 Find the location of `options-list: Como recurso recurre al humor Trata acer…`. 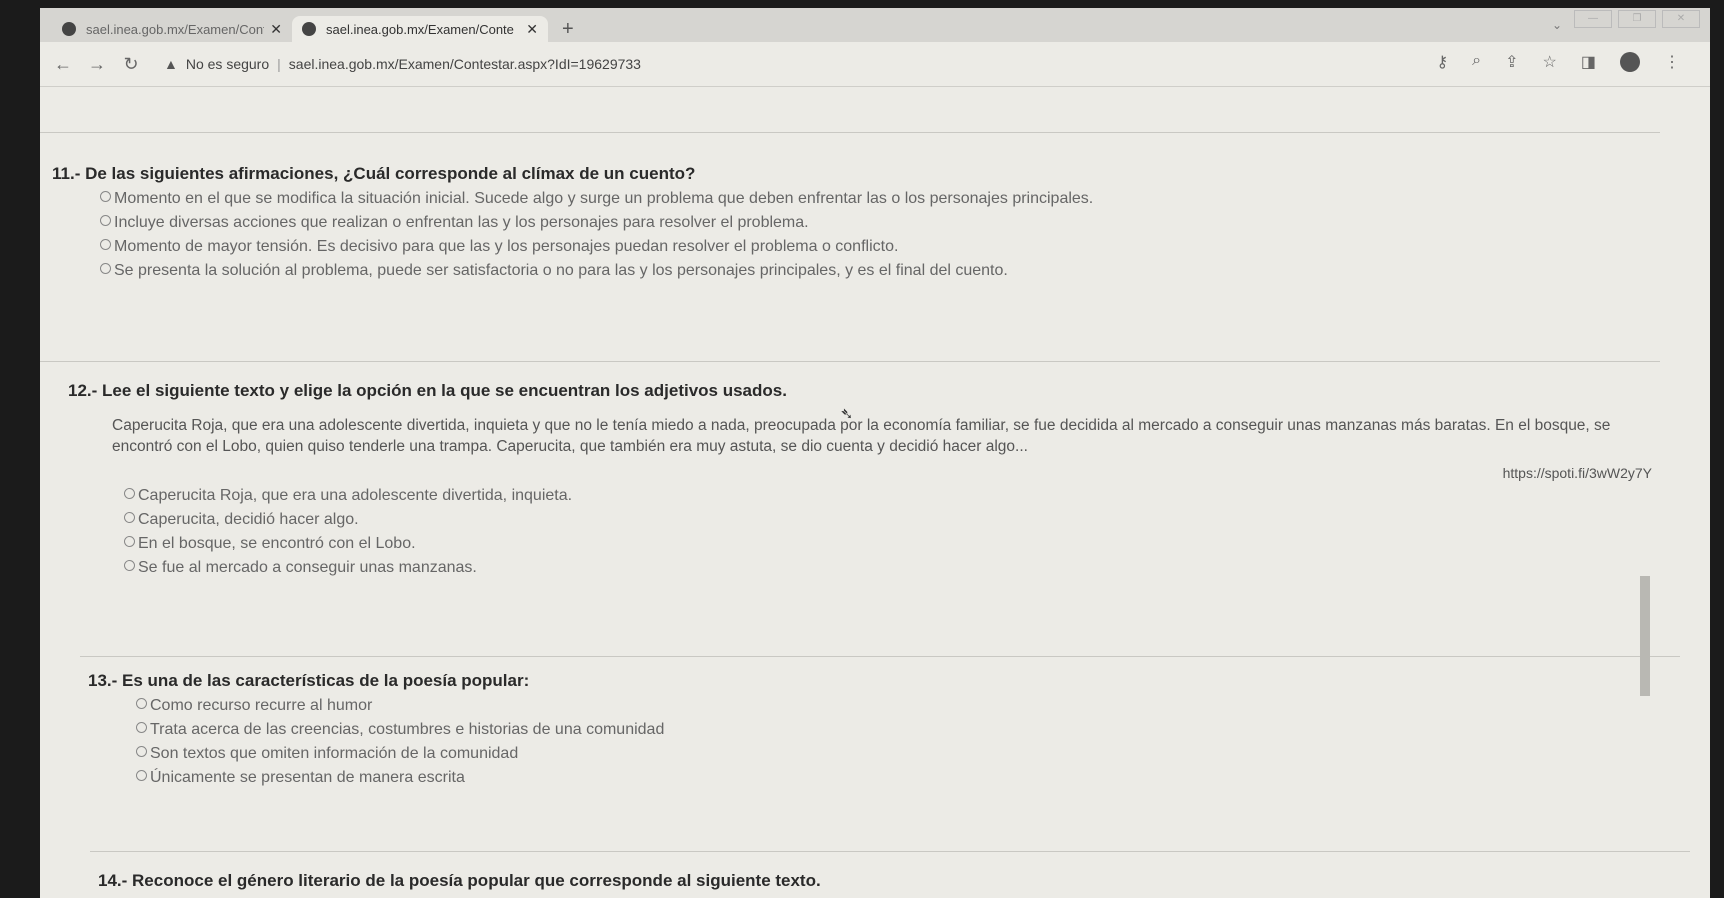

options-list: Como recurso recurre al humor Trata acer… is located at coordinates (400, 742).